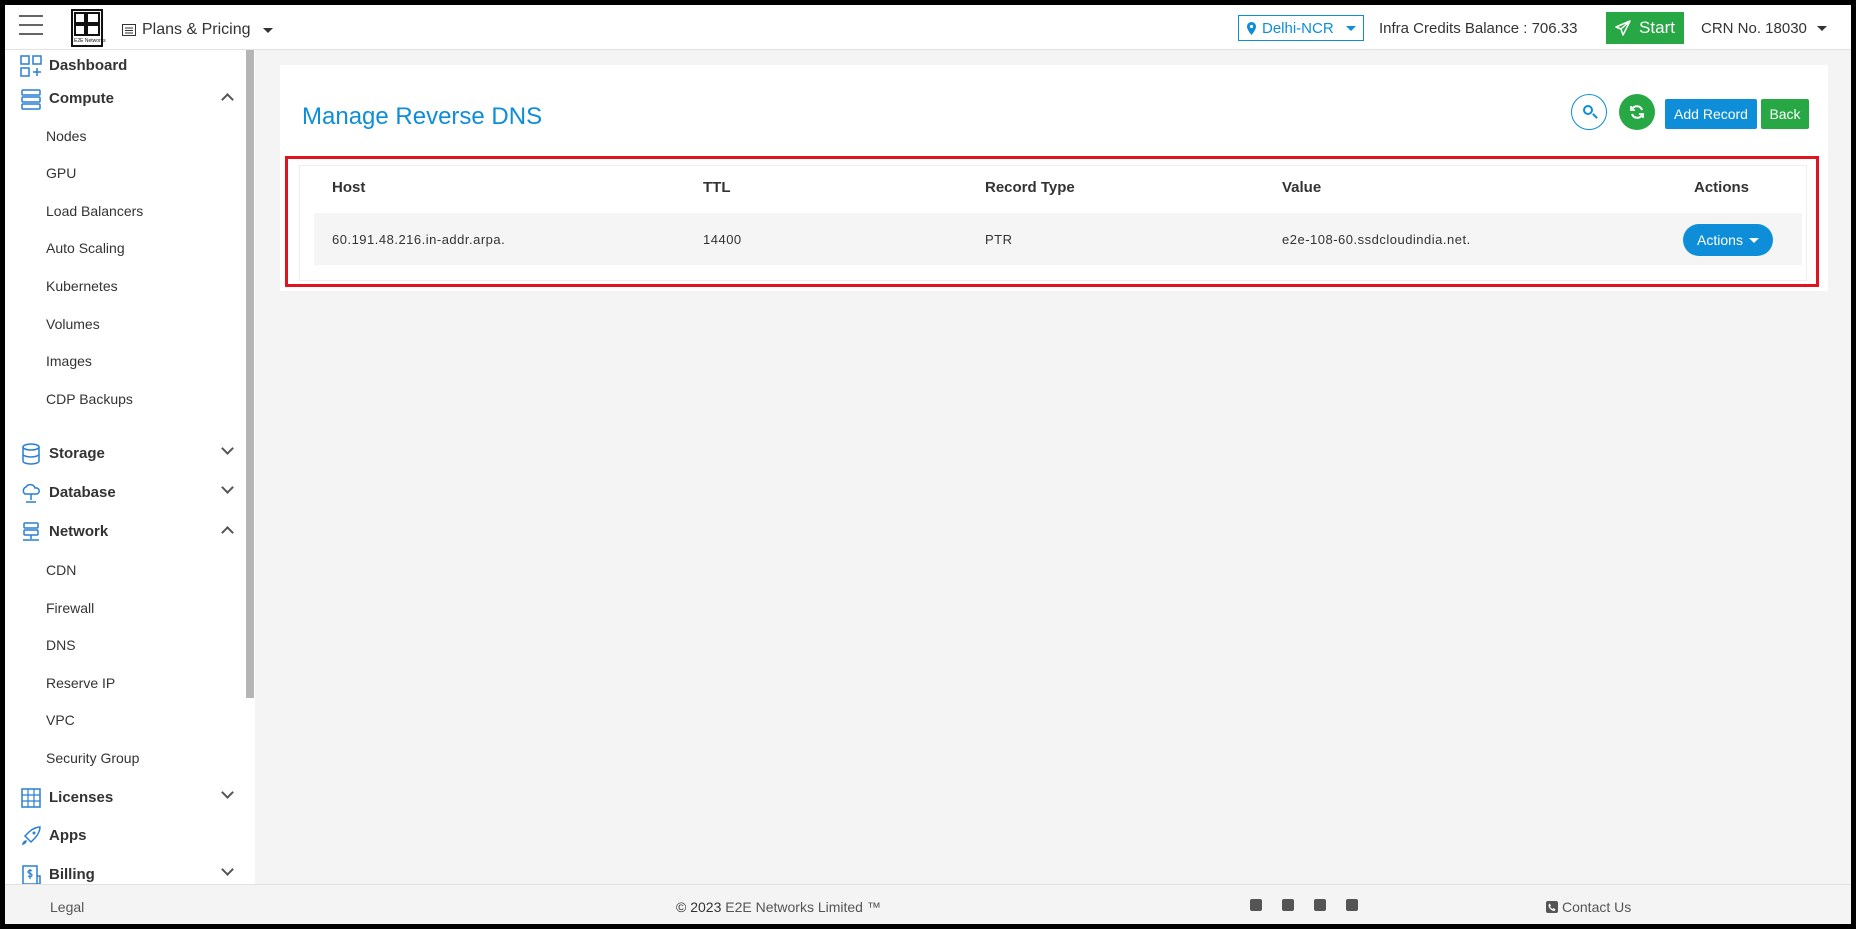  I want to click on copyright-year: © 2023, so click(699, 907).